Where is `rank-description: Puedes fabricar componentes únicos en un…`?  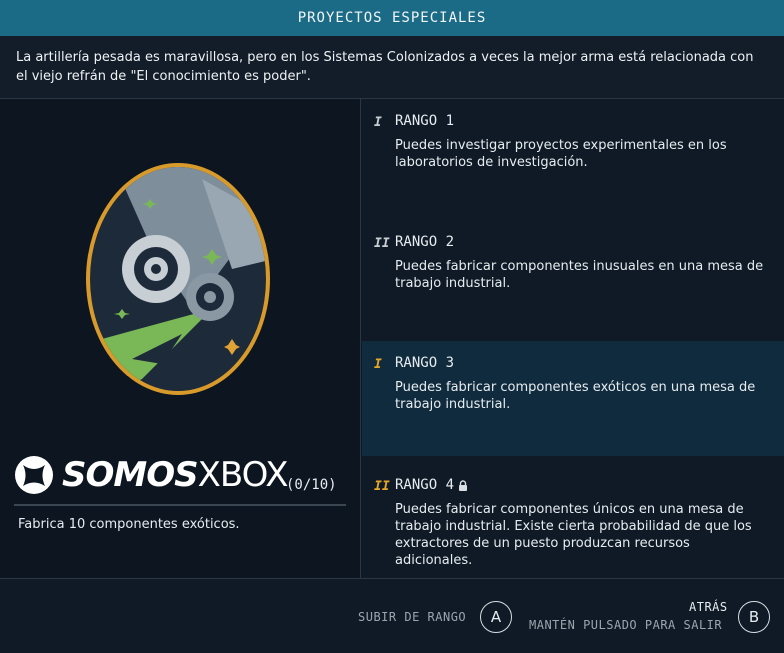
rank-description: Puedes fabricar componentes únicos en un… is located at coordinates (573, 535).